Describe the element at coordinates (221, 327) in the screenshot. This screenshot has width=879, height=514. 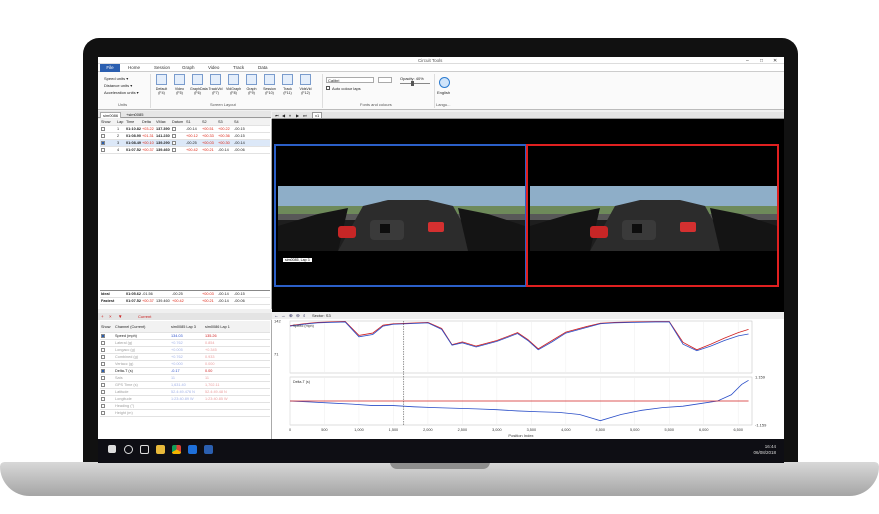
I see `column-header: sim0086 Lap 1` at that location.